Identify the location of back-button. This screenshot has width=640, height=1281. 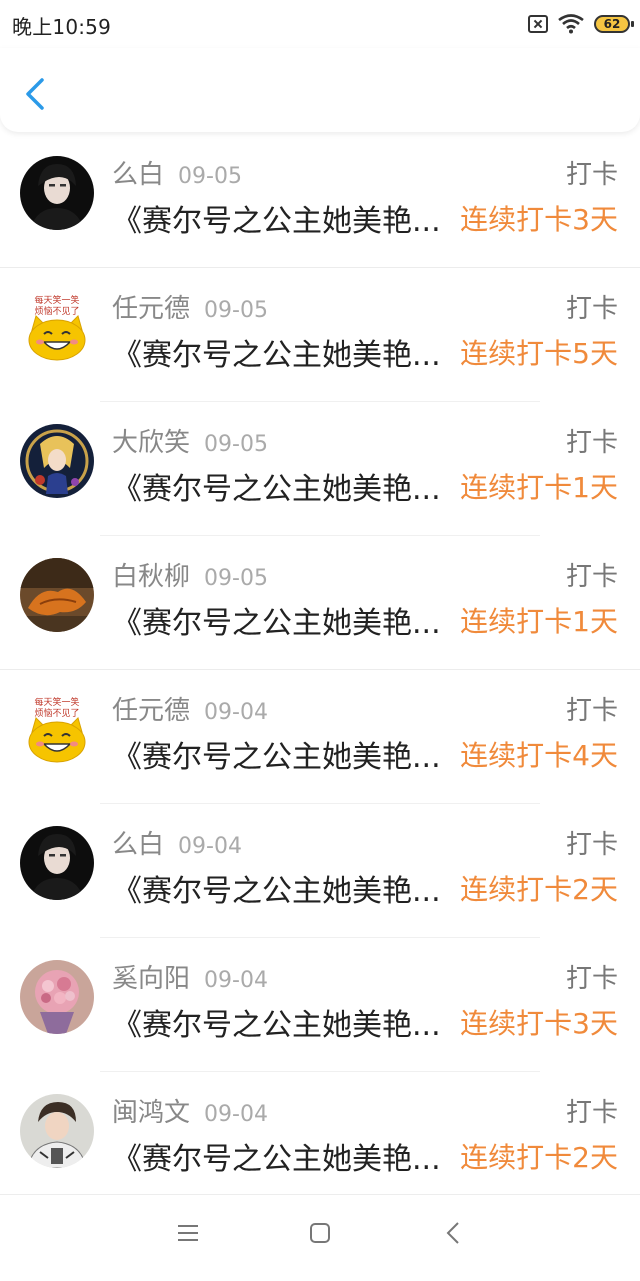
(36, 94).